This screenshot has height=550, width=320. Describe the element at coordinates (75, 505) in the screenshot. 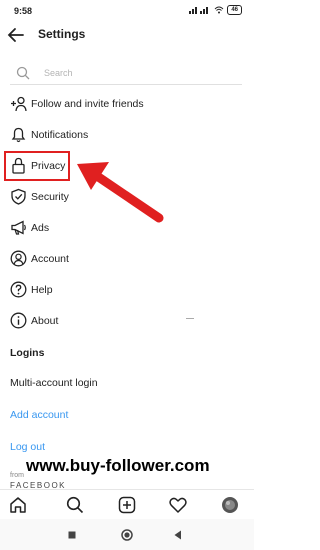

I see `search-nav-icon` at that location.